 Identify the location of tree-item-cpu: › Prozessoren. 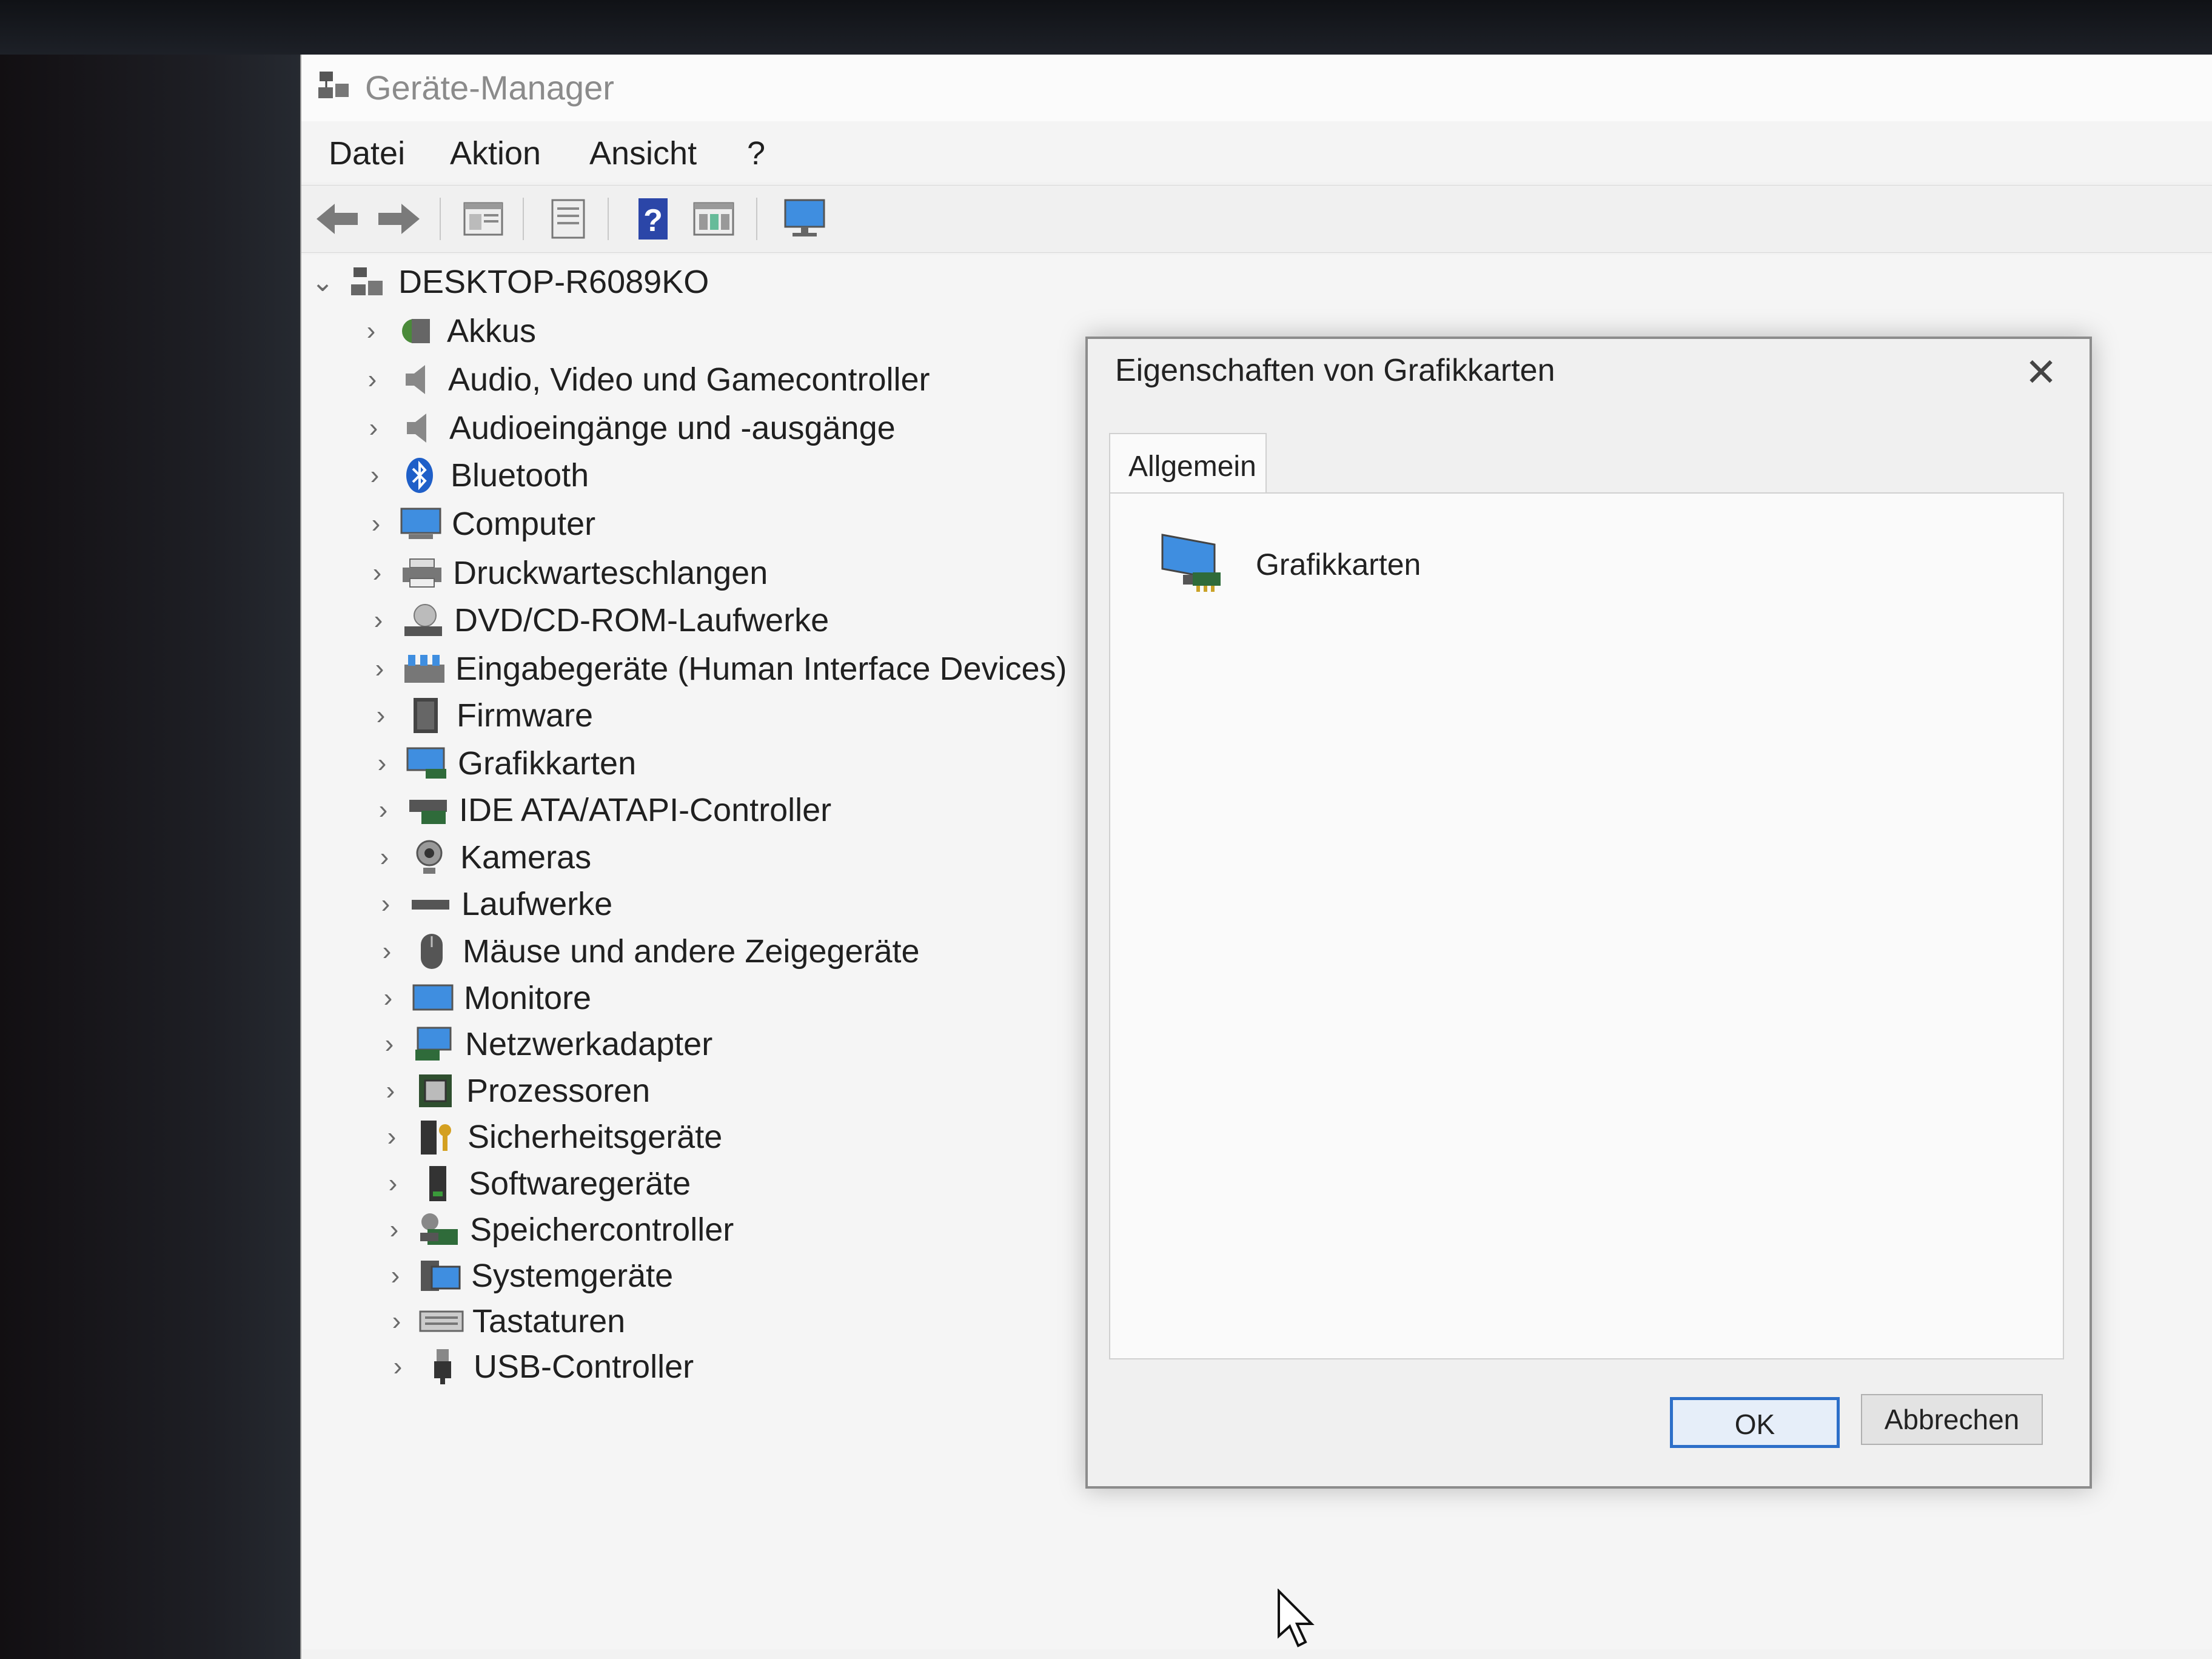
(512, 1091).